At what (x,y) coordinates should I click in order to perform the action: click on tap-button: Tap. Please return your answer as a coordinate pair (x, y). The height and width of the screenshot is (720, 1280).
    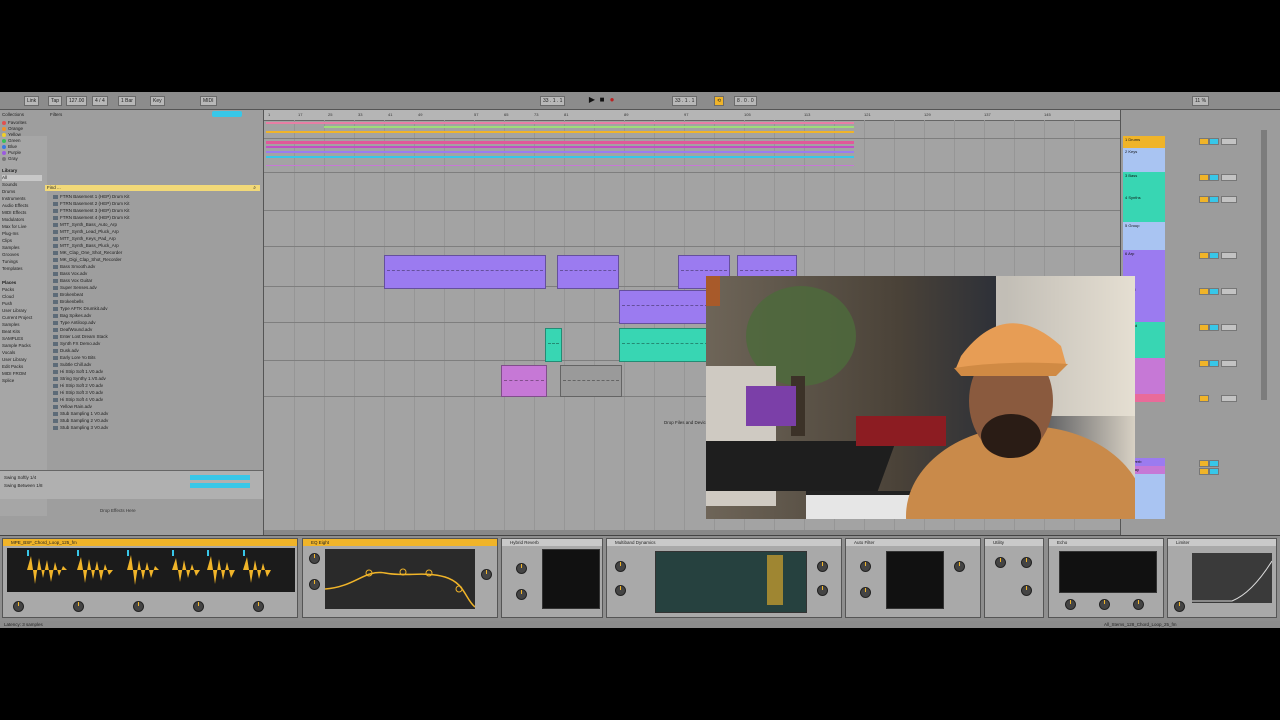
    Looking at the image, I should click on (55, 101).